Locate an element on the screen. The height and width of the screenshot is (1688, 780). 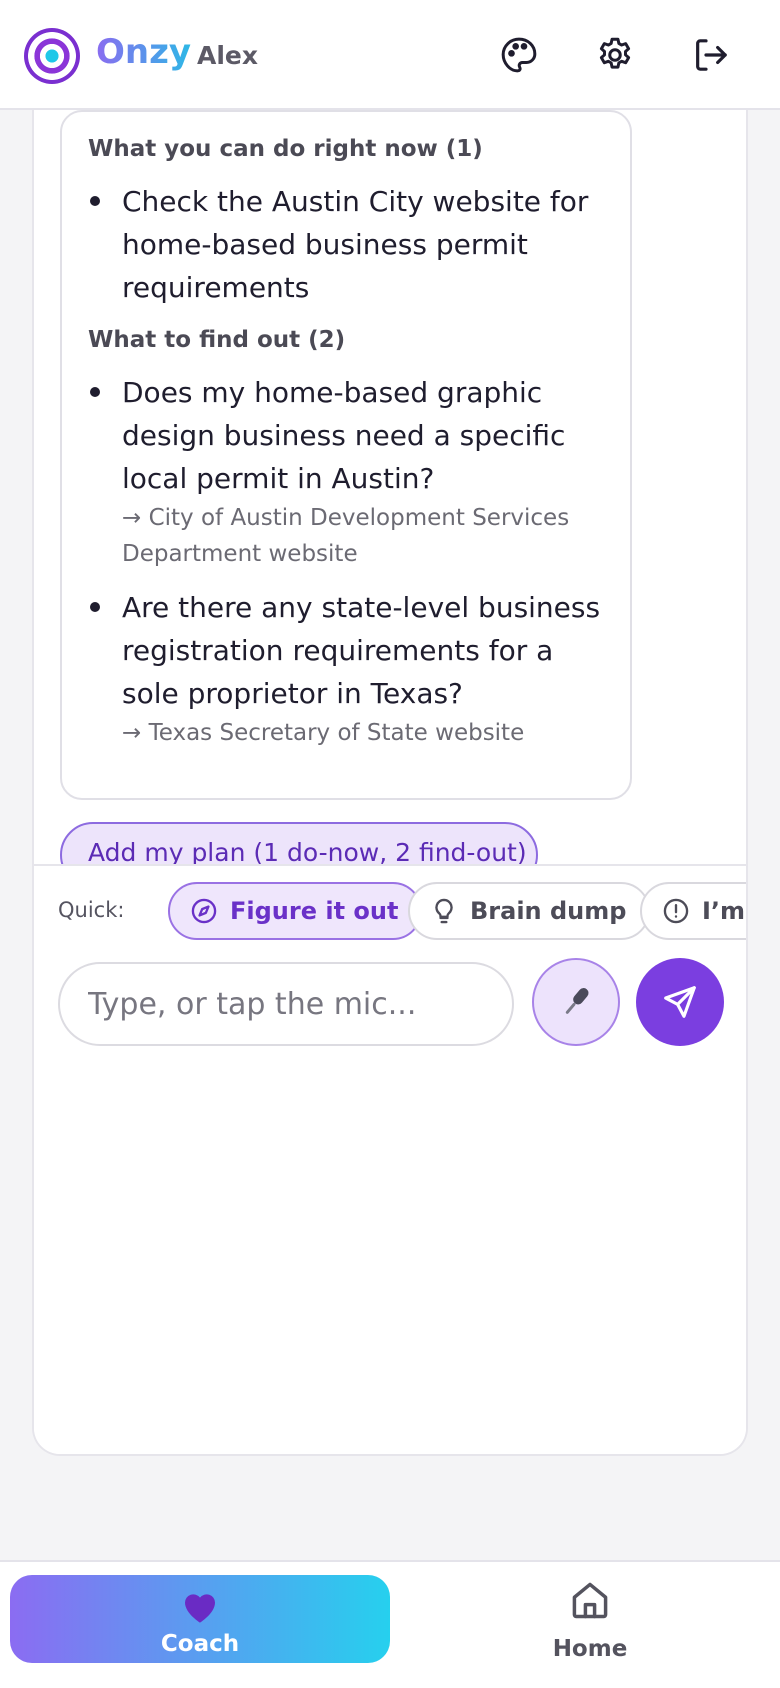
compass-icon is located at coordinates (204, 911).